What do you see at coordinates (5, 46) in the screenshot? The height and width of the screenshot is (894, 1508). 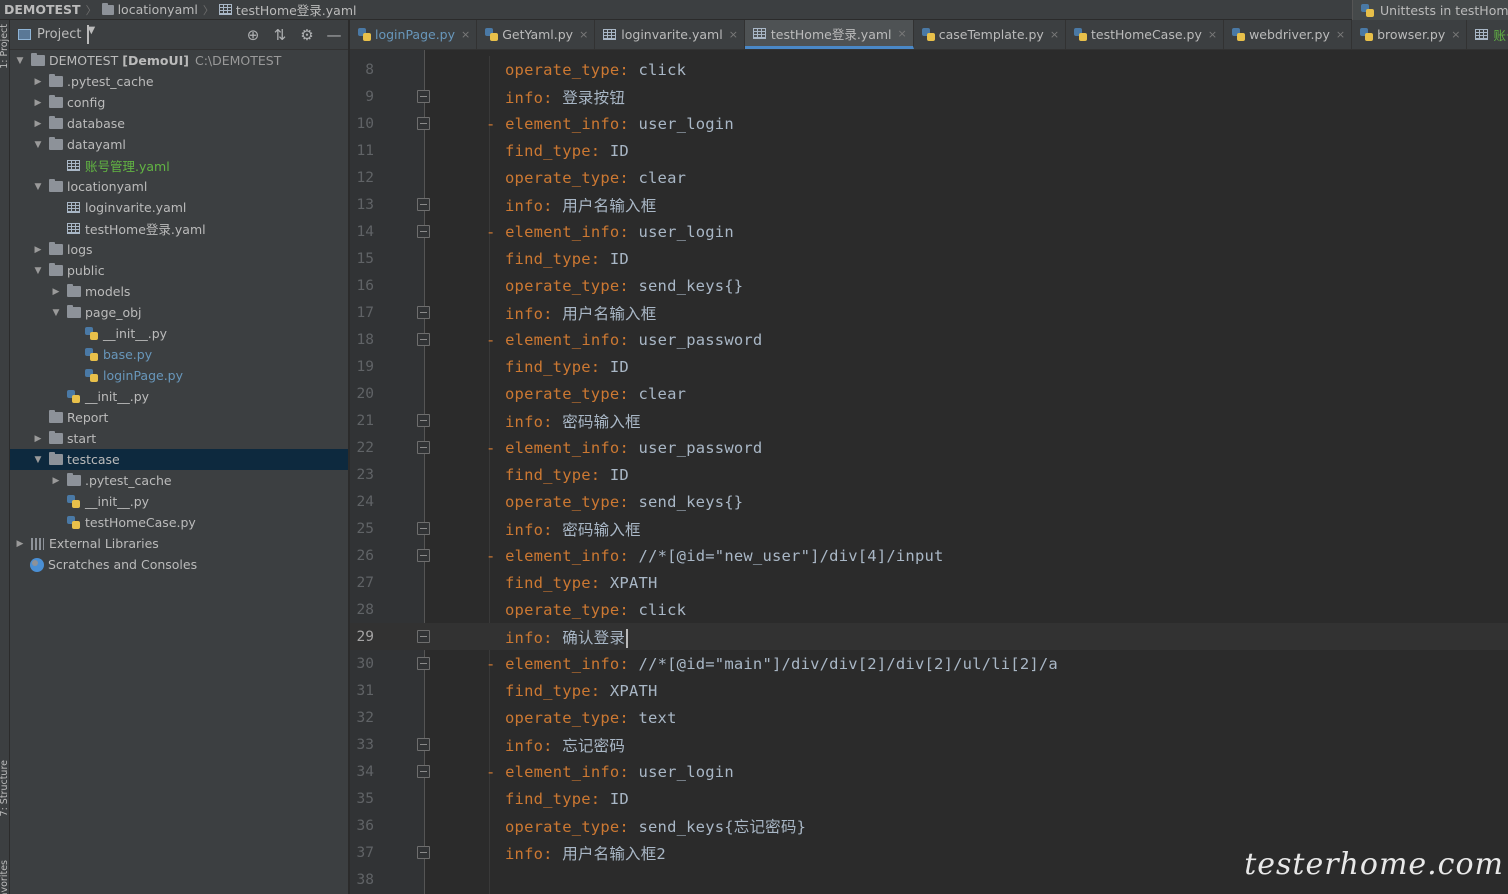 I see `project-tool-tab: 1: Project` at bounding box center [5, 46].